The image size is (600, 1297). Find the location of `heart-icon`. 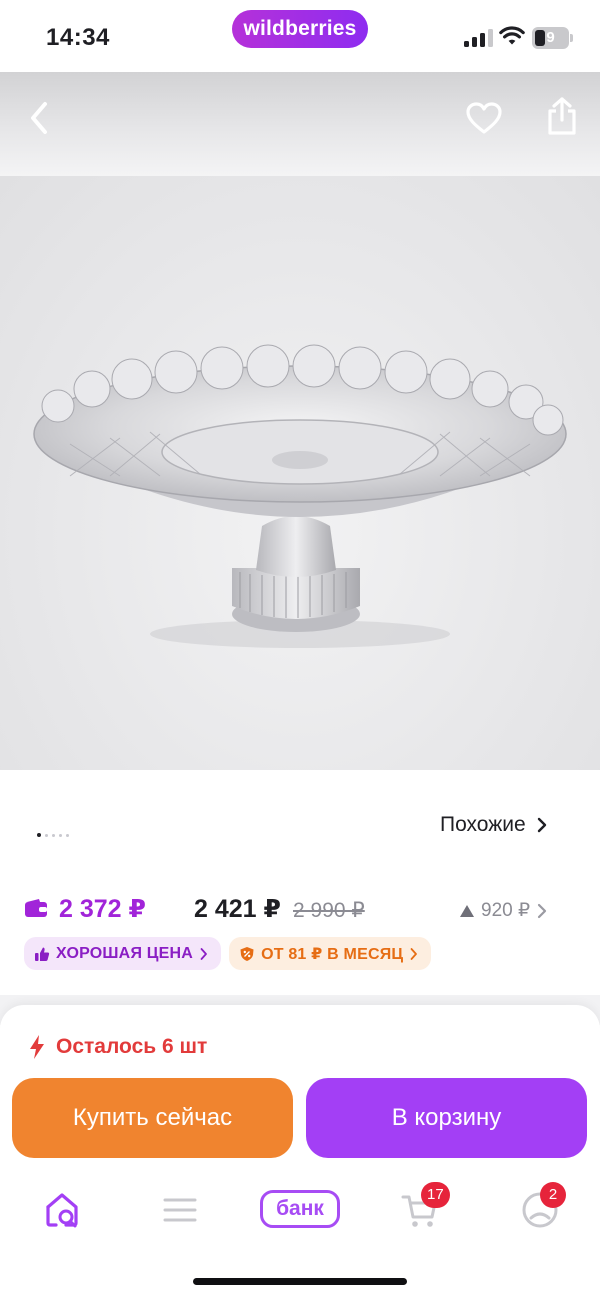

heart-icon is located at coordinates (484, 118).